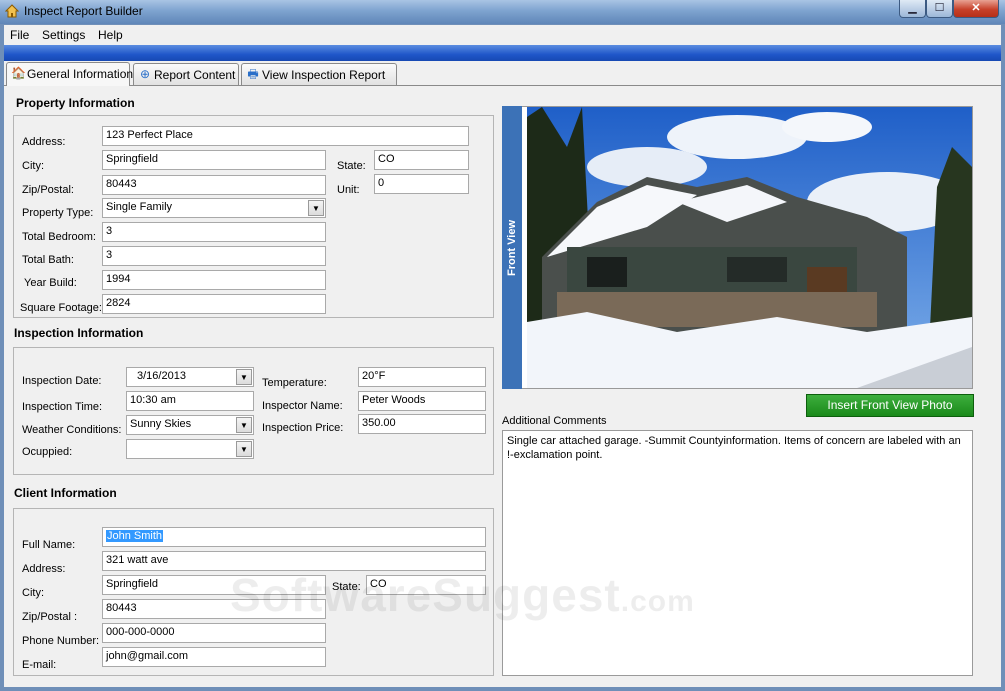 The image size is (1005, 691). What do you see at coordinates (61, 308) in the screenshot?
I see `sqft-label: Square Footage:` at bounding box center [61, 308].